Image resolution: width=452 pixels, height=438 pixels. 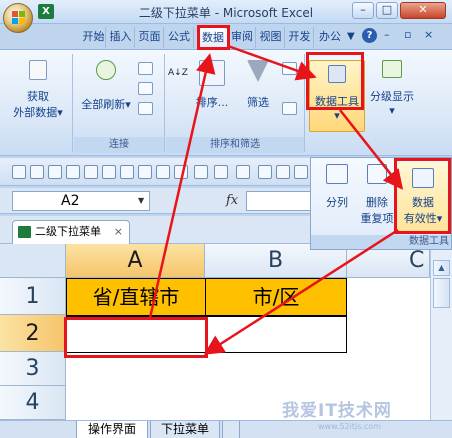 What do you see at coordinates (221, 172) in the screenshot?
I see `redo-icon` at bounding box center [221, 172].